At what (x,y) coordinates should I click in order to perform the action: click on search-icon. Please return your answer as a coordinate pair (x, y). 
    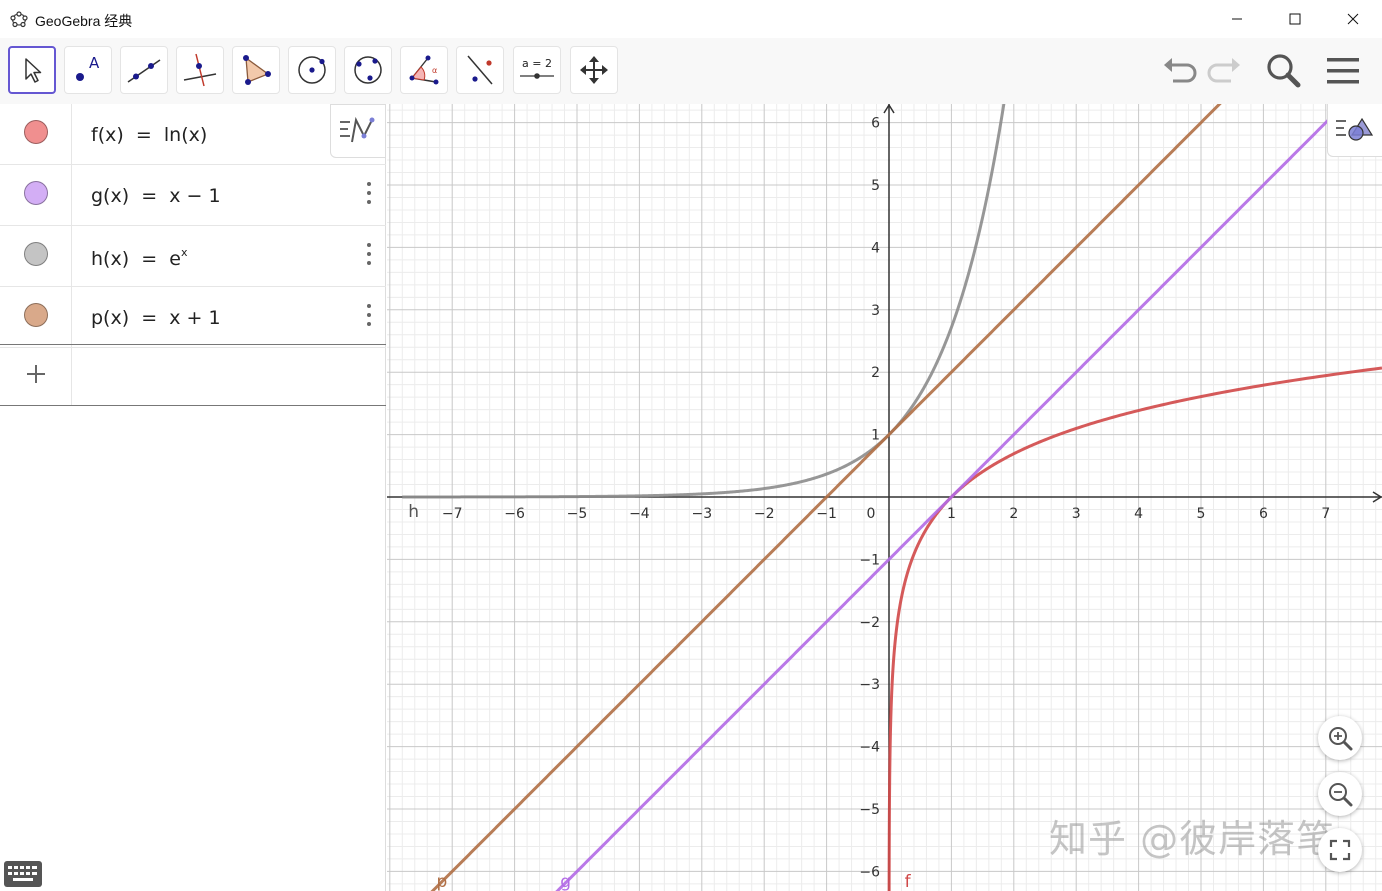
    Looking at the image, I should click on (1284, 71).